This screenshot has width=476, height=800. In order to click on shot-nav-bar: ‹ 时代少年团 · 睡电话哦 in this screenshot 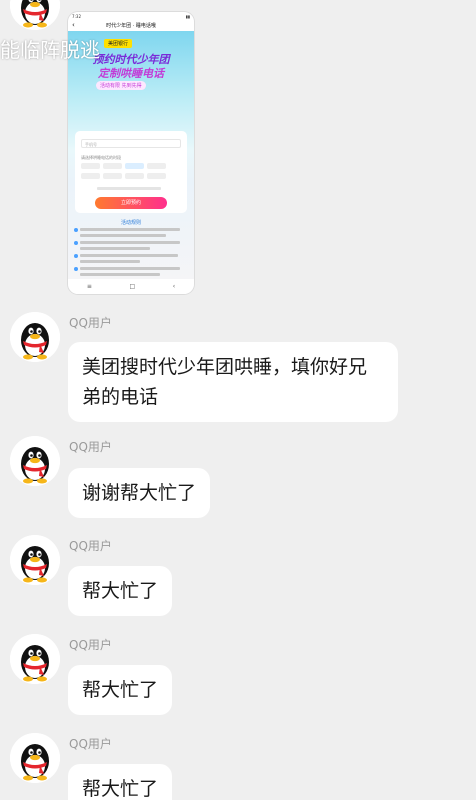, I will do `click(131, 25)`.